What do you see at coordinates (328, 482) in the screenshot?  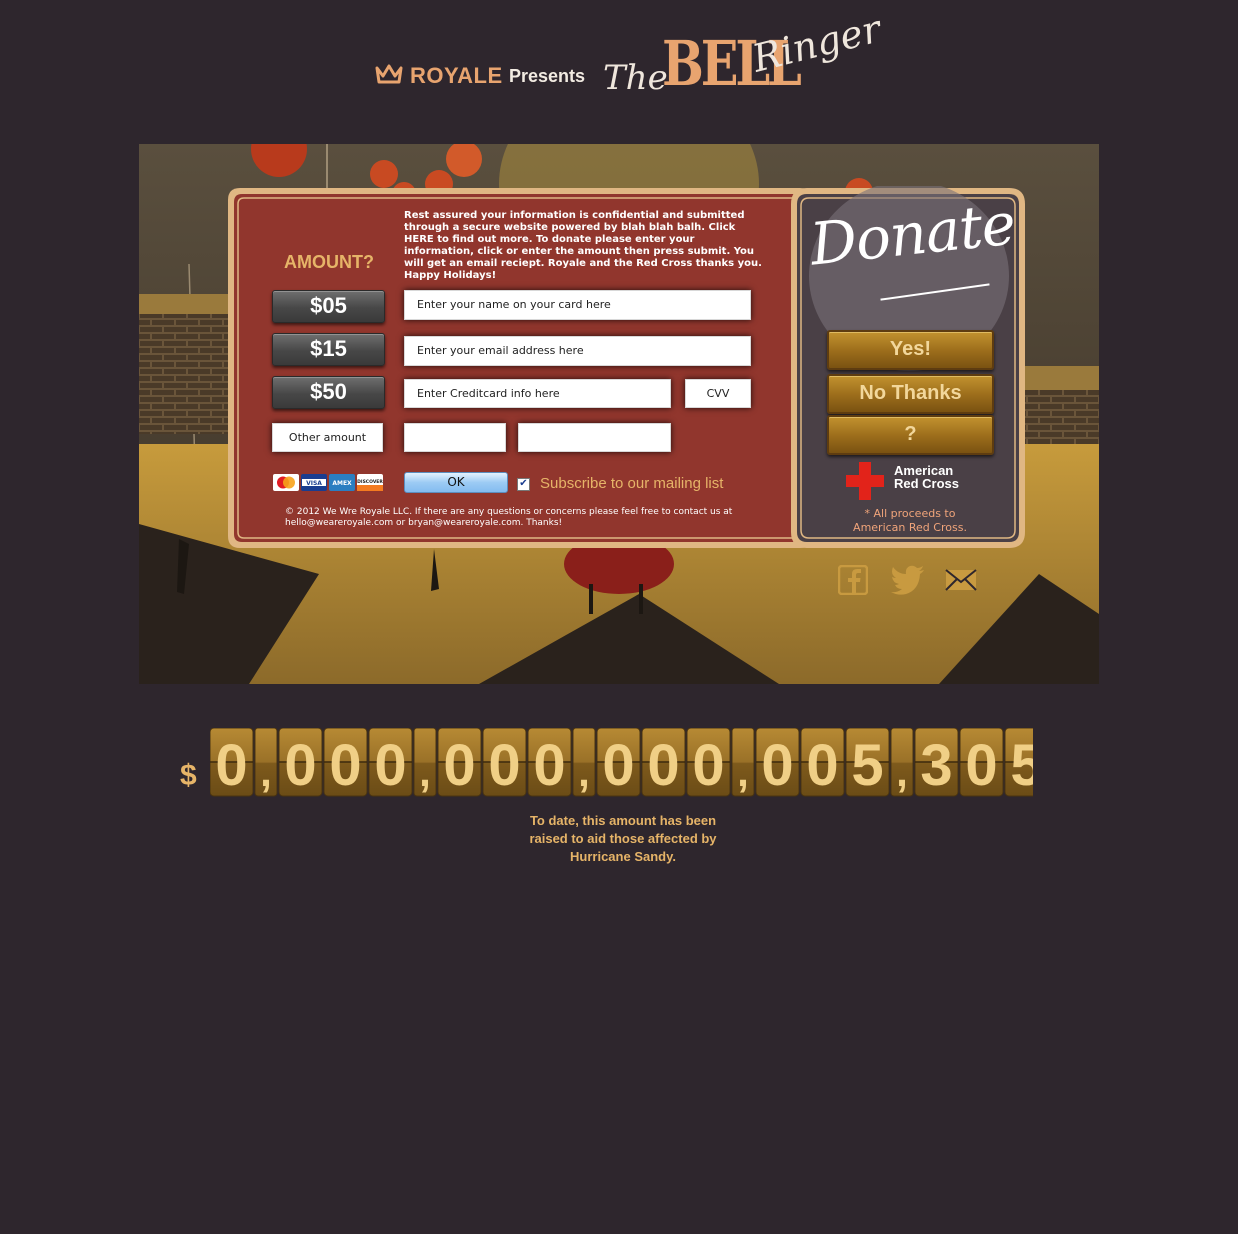 I see `card-logos: VISA AMEX DISCOVER` at bounding box center [328, 482].